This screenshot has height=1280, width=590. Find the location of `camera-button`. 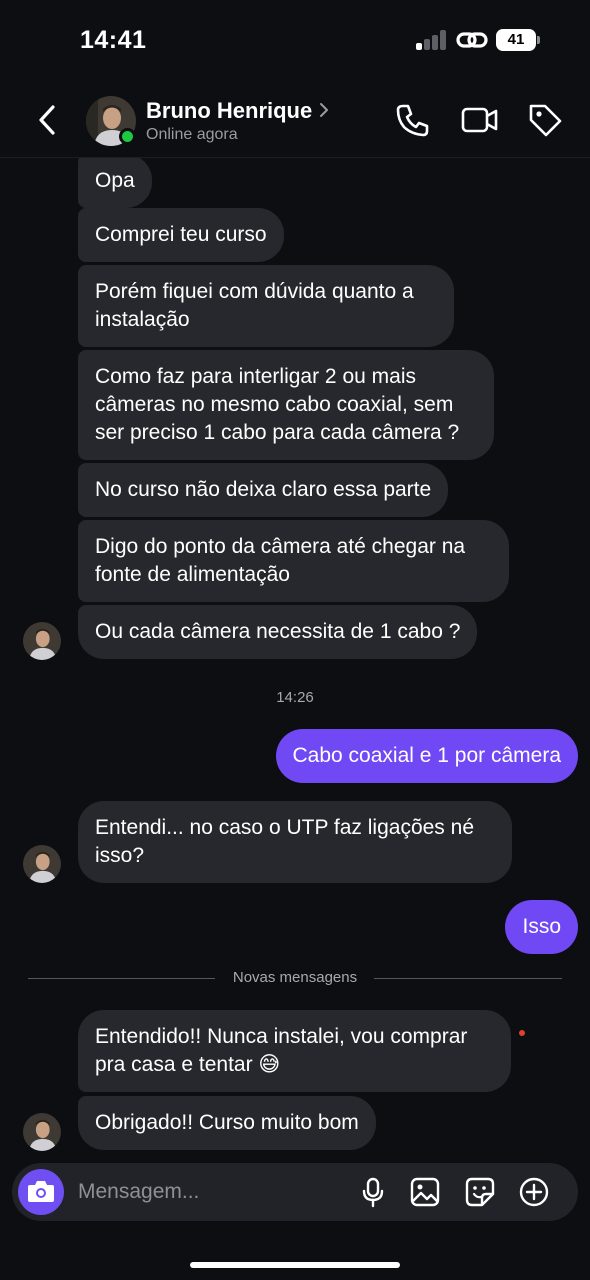

camera-button is located at coordinates (41, 1192).